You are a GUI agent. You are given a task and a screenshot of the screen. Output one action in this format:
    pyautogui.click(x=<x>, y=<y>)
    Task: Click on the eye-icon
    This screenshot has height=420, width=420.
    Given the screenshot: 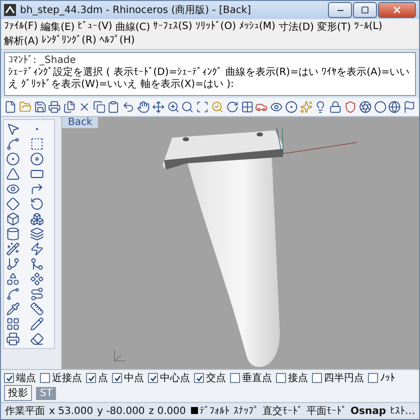 What is the action you would take?
    pyautogui.click(x=276, y=107)
    